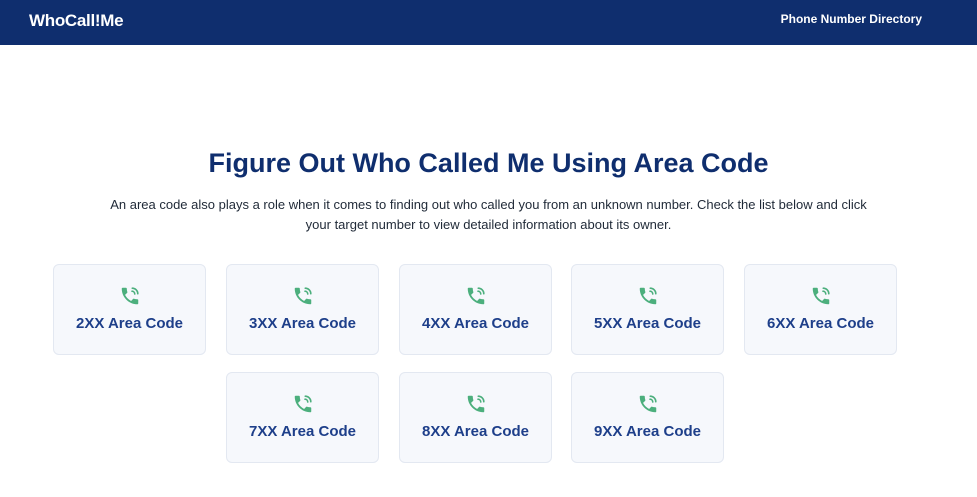 This screenshot has height=497, width=977. What do you see at coordinates (475, 431) in the screenshot?
I see `area-code-label: 8XX Area Code` at bounding box center [475, 431].